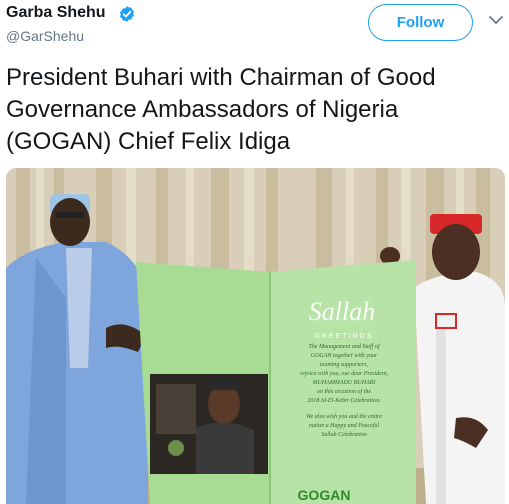 This screenshot has width=509, height=504. Describe the element at coordinates (344, 365) in the screenshot. I see `card-message-line: teaming supporters,` at that location.